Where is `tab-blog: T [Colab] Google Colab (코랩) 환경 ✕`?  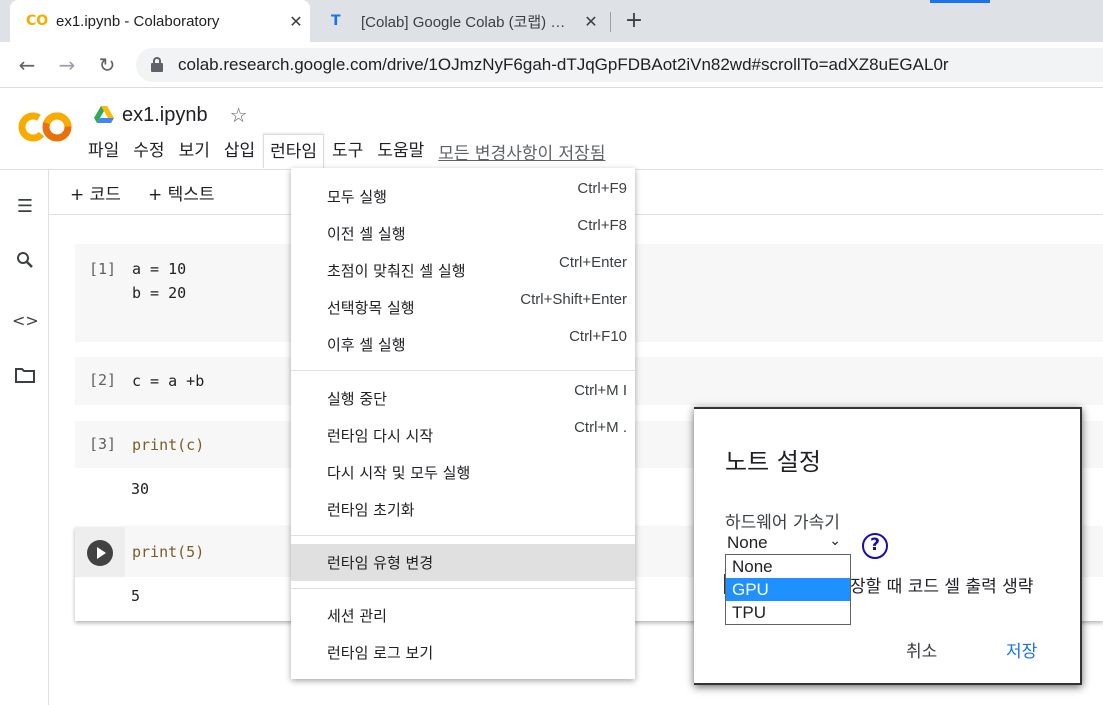
tab-blog: T [Colab] Google Colab (코랩) 환경 ✕ is located at coordinates (460, 21).